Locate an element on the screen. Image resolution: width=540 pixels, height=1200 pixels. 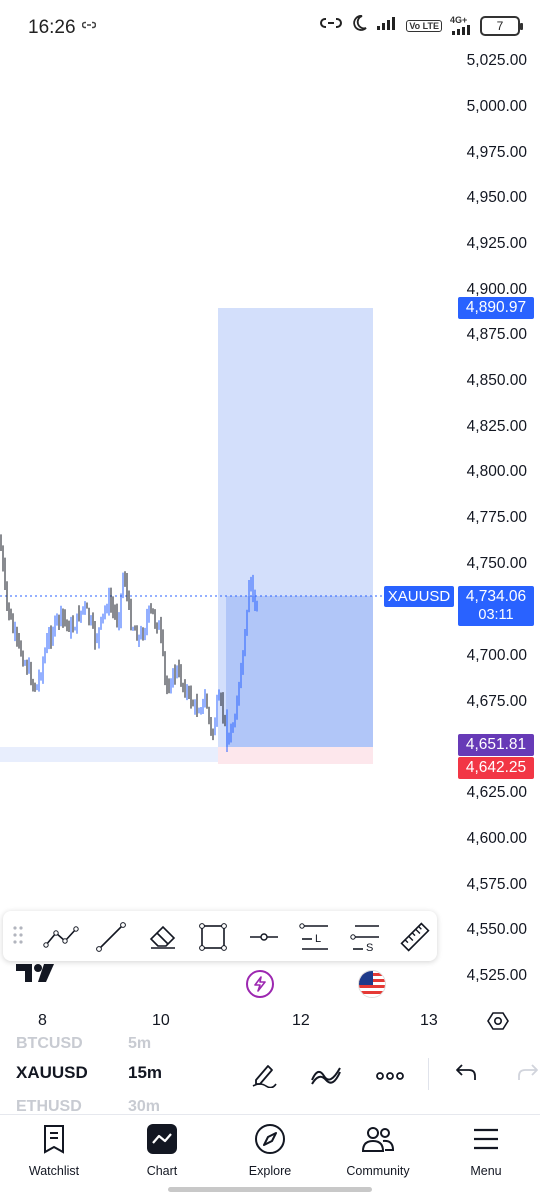
eraser-icon is located at coordinates (163, 937).